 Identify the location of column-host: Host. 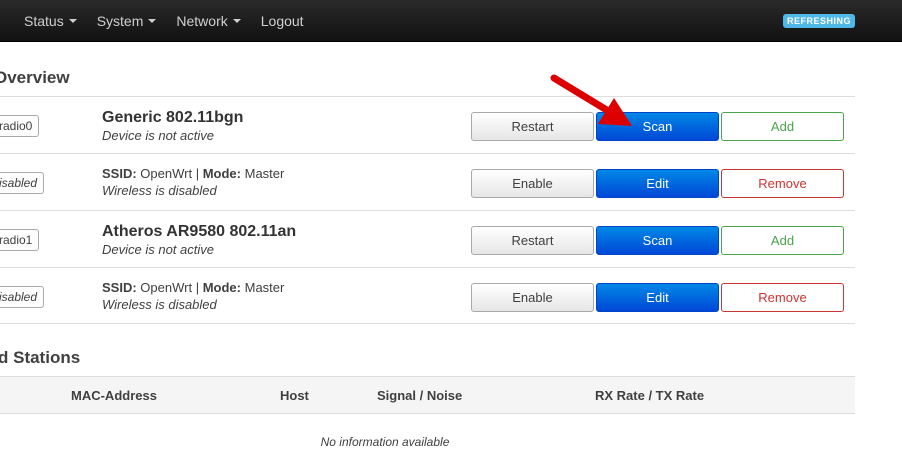
(294, 395).